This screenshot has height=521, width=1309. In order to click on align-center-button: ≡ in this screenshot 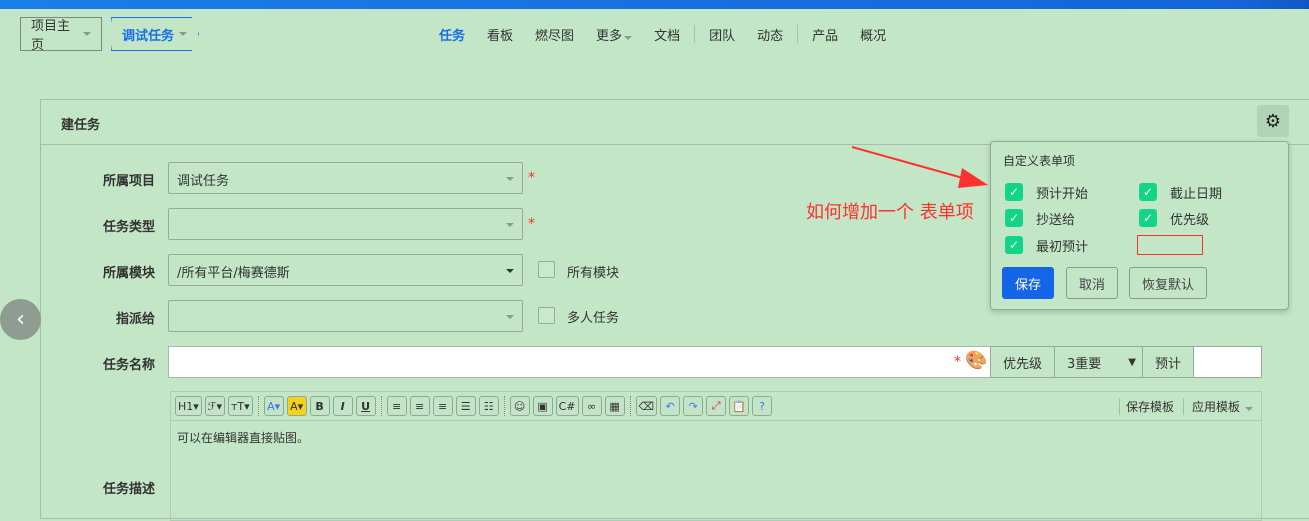, I will do `click(419, 406)`.